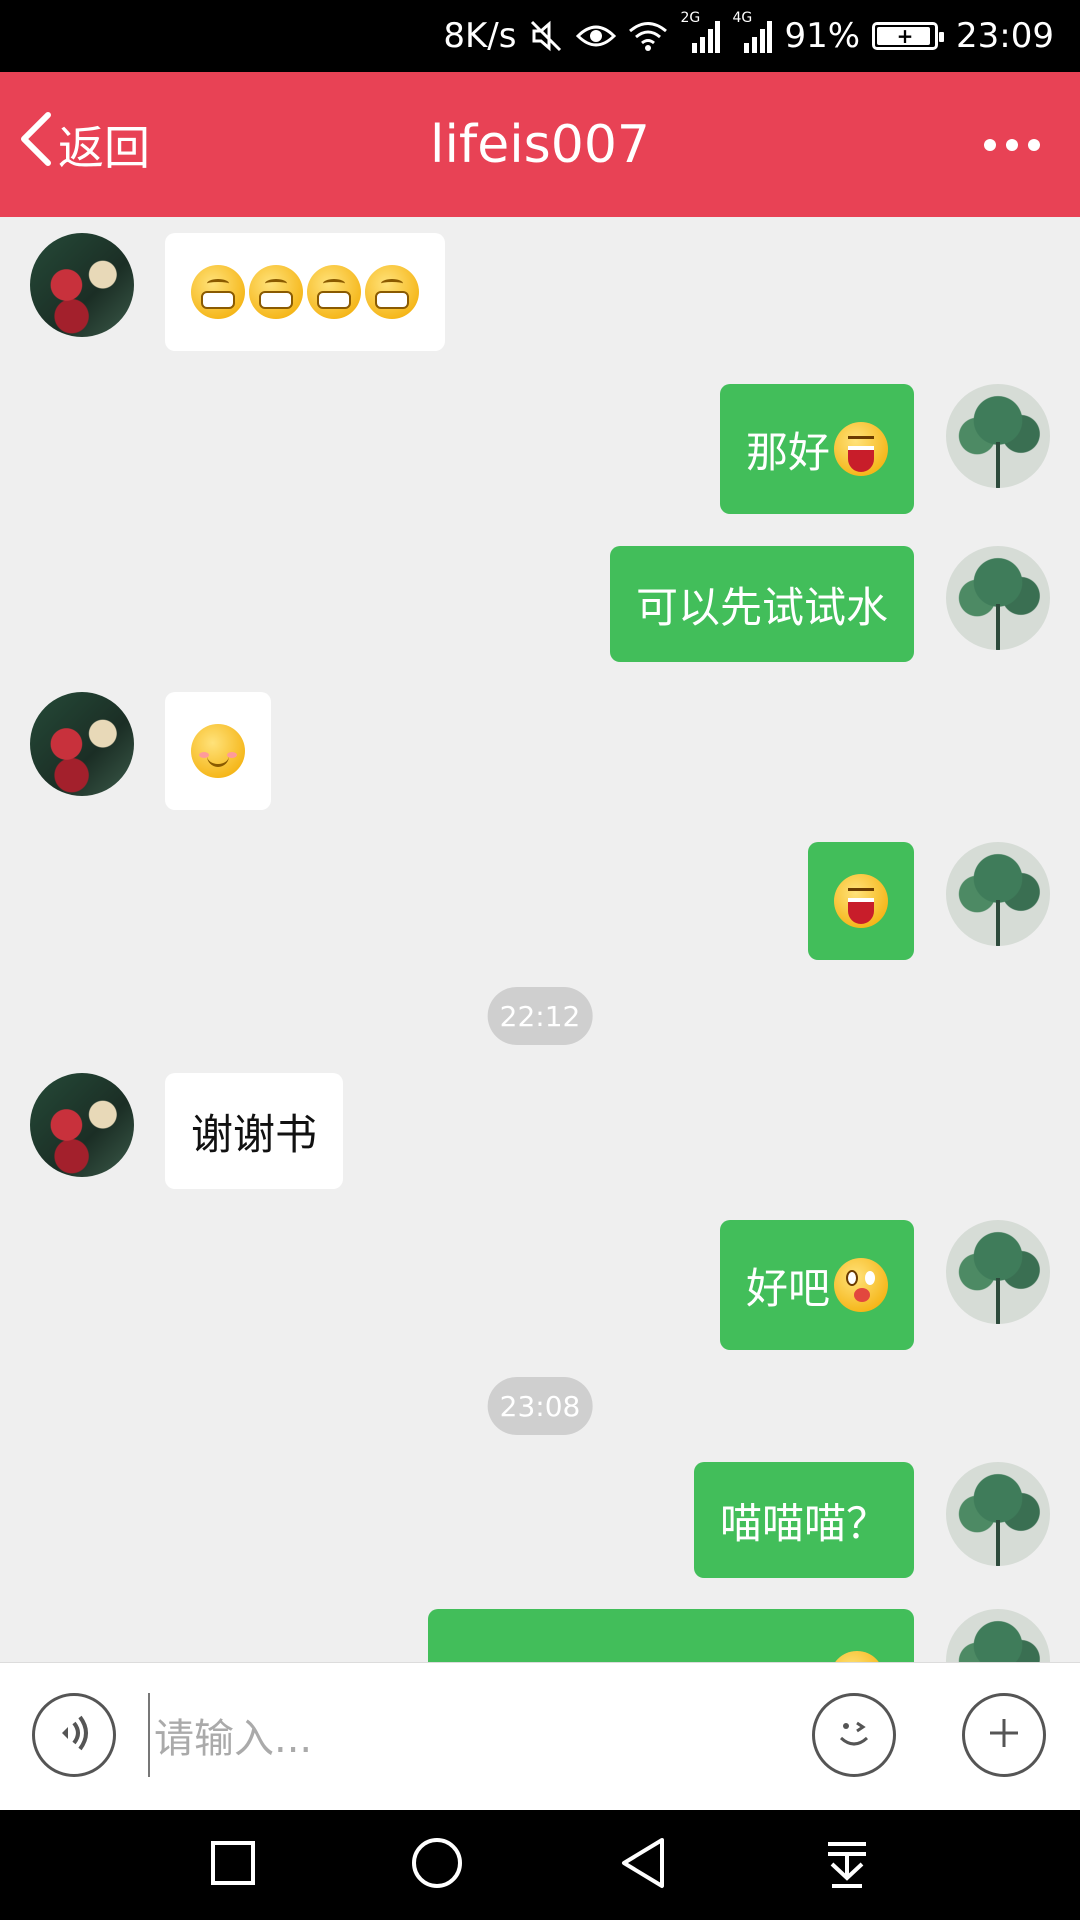  I want to click on message-text: 好吧, so click(787, 1288).